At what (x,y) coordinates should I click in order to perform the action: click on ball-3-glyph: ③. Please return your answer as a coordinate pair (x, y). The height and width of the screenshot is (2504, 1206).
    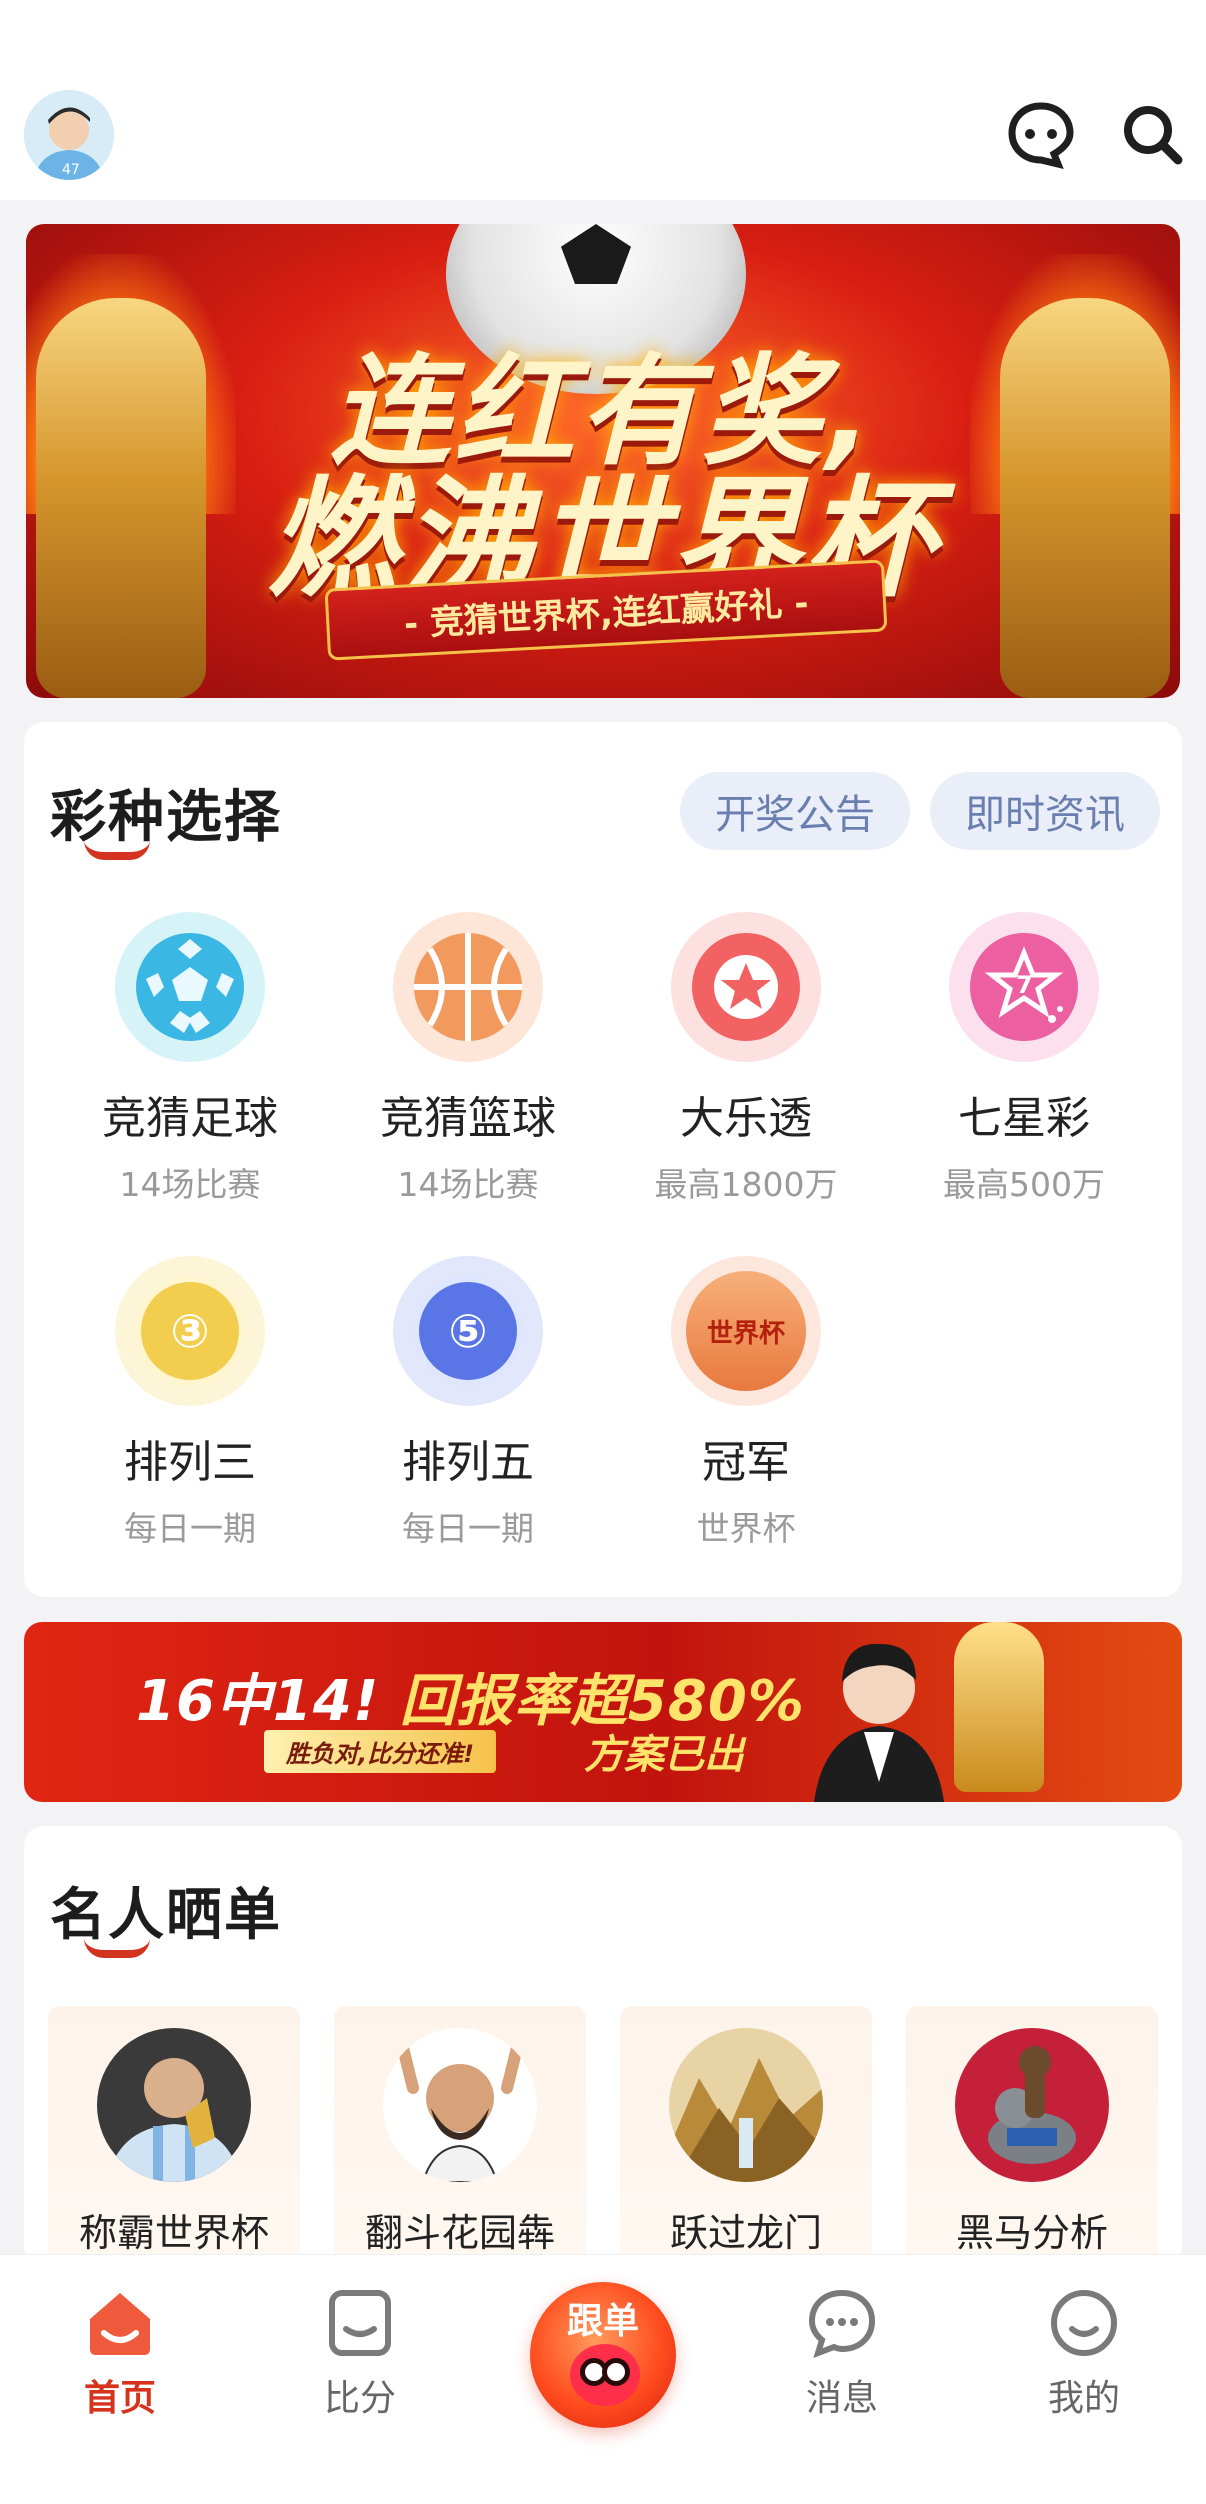
    Looking at the image, I should click on (190, 1331).